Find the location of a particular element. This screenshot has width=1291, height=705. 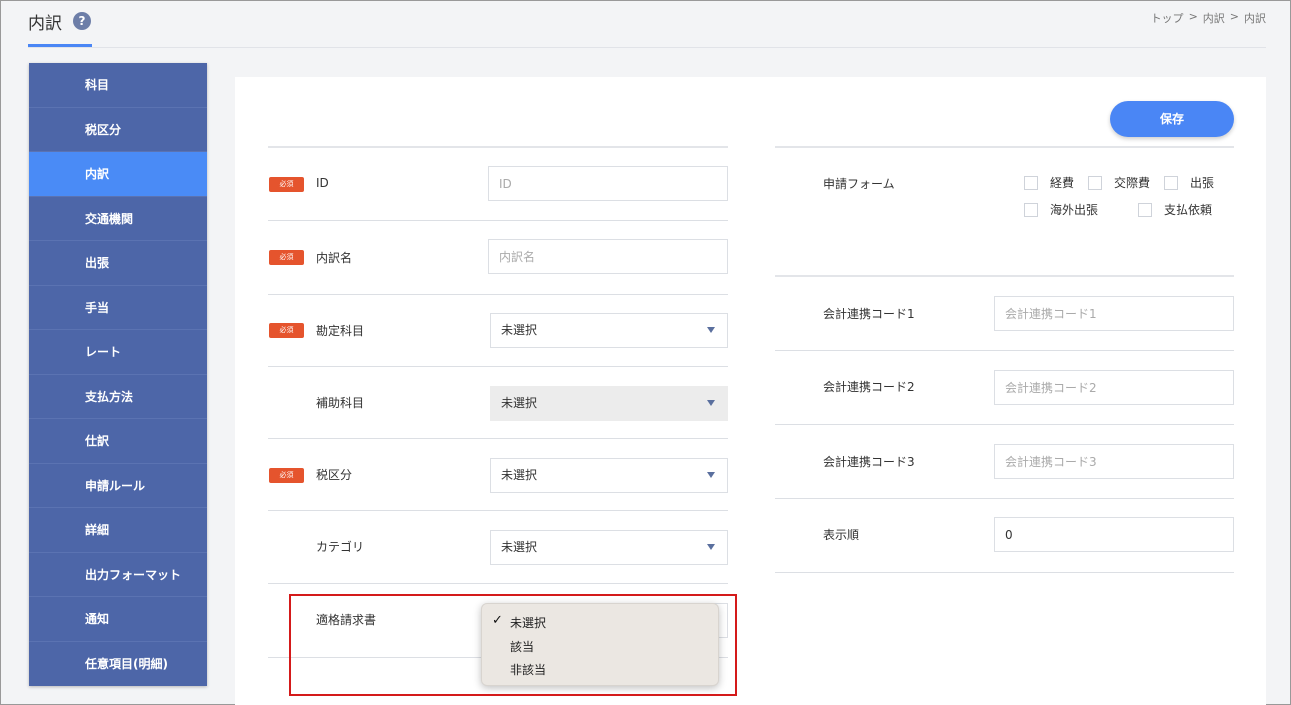

page-header: 内訳 ? トップ > 内訳 > 内訳 is located at coordinates (645, 25).